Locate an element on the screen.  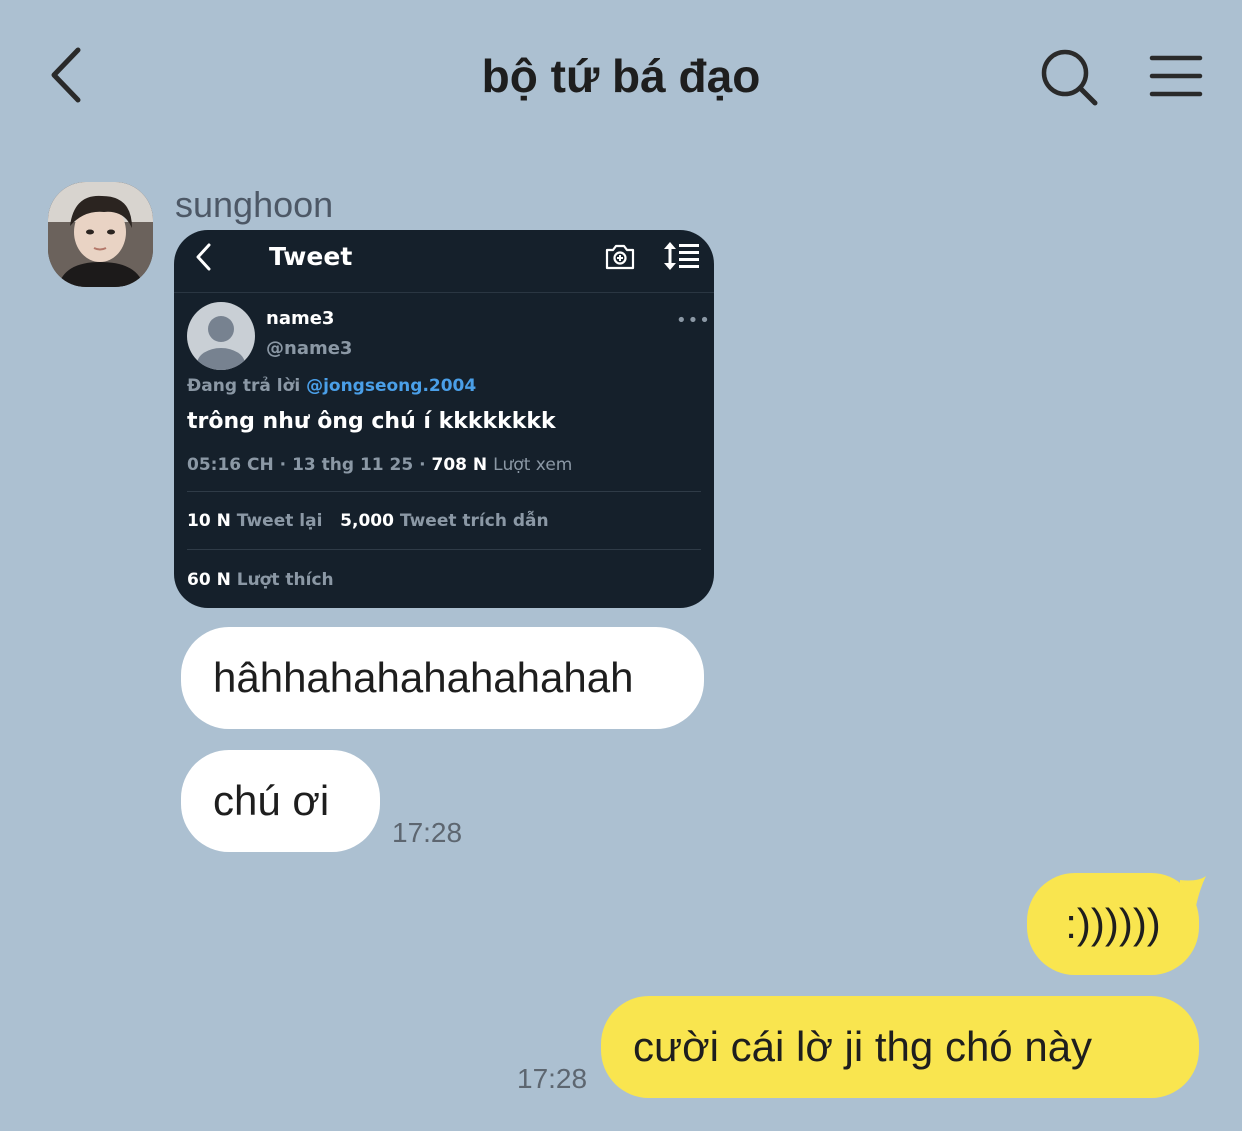
tweet-likes-row: 60 N Lượt thích is located at coordinates (260, 580).